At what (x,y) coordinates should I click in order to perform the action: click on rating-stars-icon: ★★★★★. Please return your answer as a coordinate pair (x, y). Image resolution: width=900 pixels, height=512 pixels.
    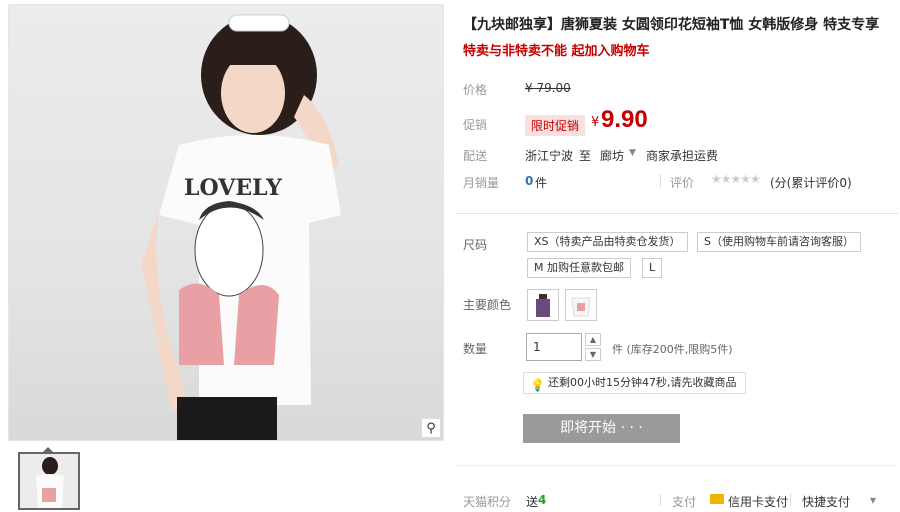
    Looking at the image, I should click on (736, 179).